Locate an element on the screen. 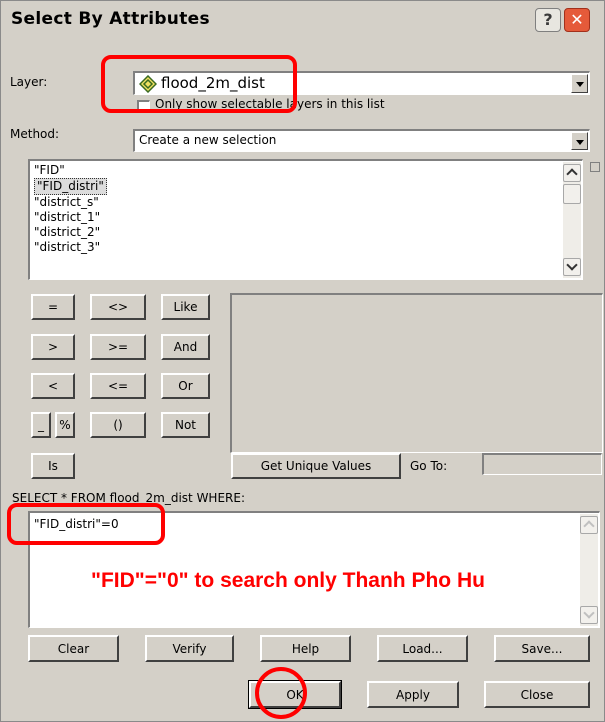  unique-values-list is located at coordinates (416, 373).